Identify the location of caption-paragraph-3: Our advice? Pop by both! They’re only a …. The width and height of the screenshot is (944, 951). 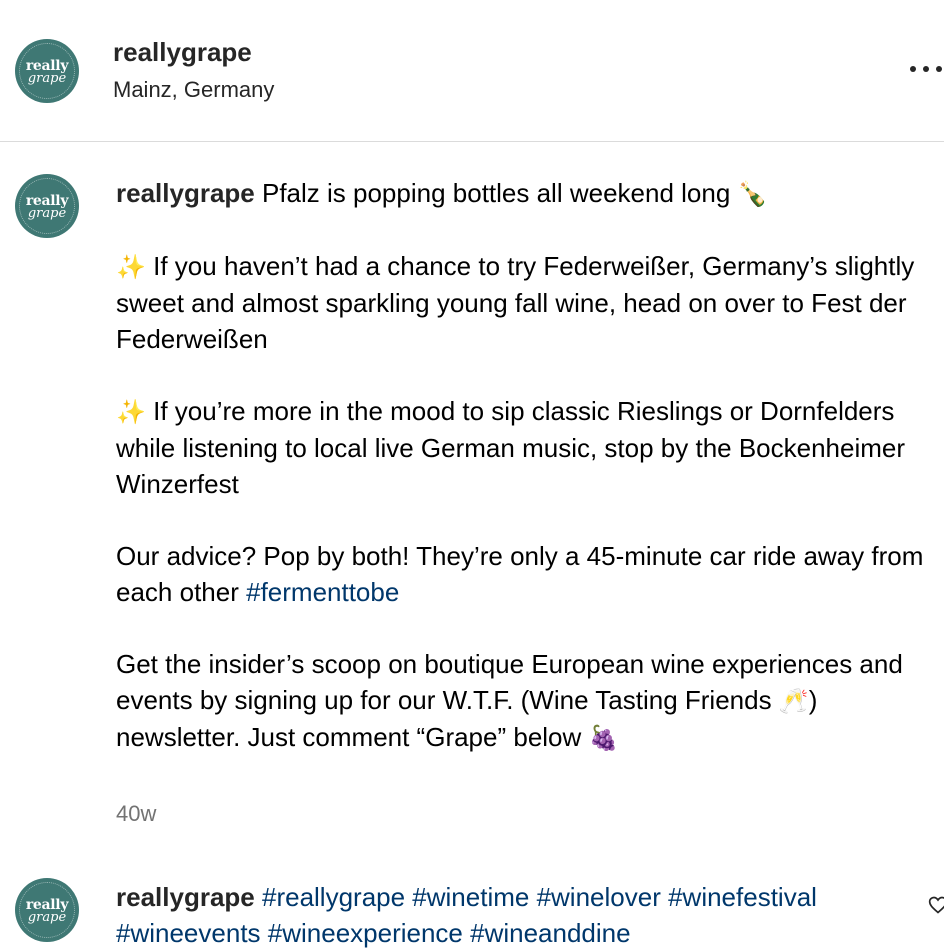
(521, 574).